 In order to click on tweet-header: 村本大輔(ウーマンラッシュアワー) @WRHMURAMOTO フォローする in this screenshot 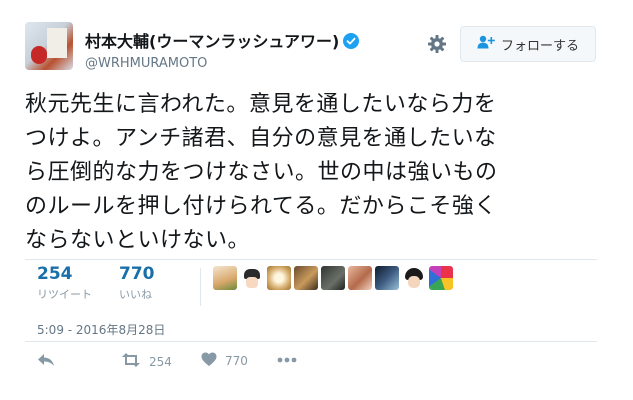, I will do `click(317, 48)`.